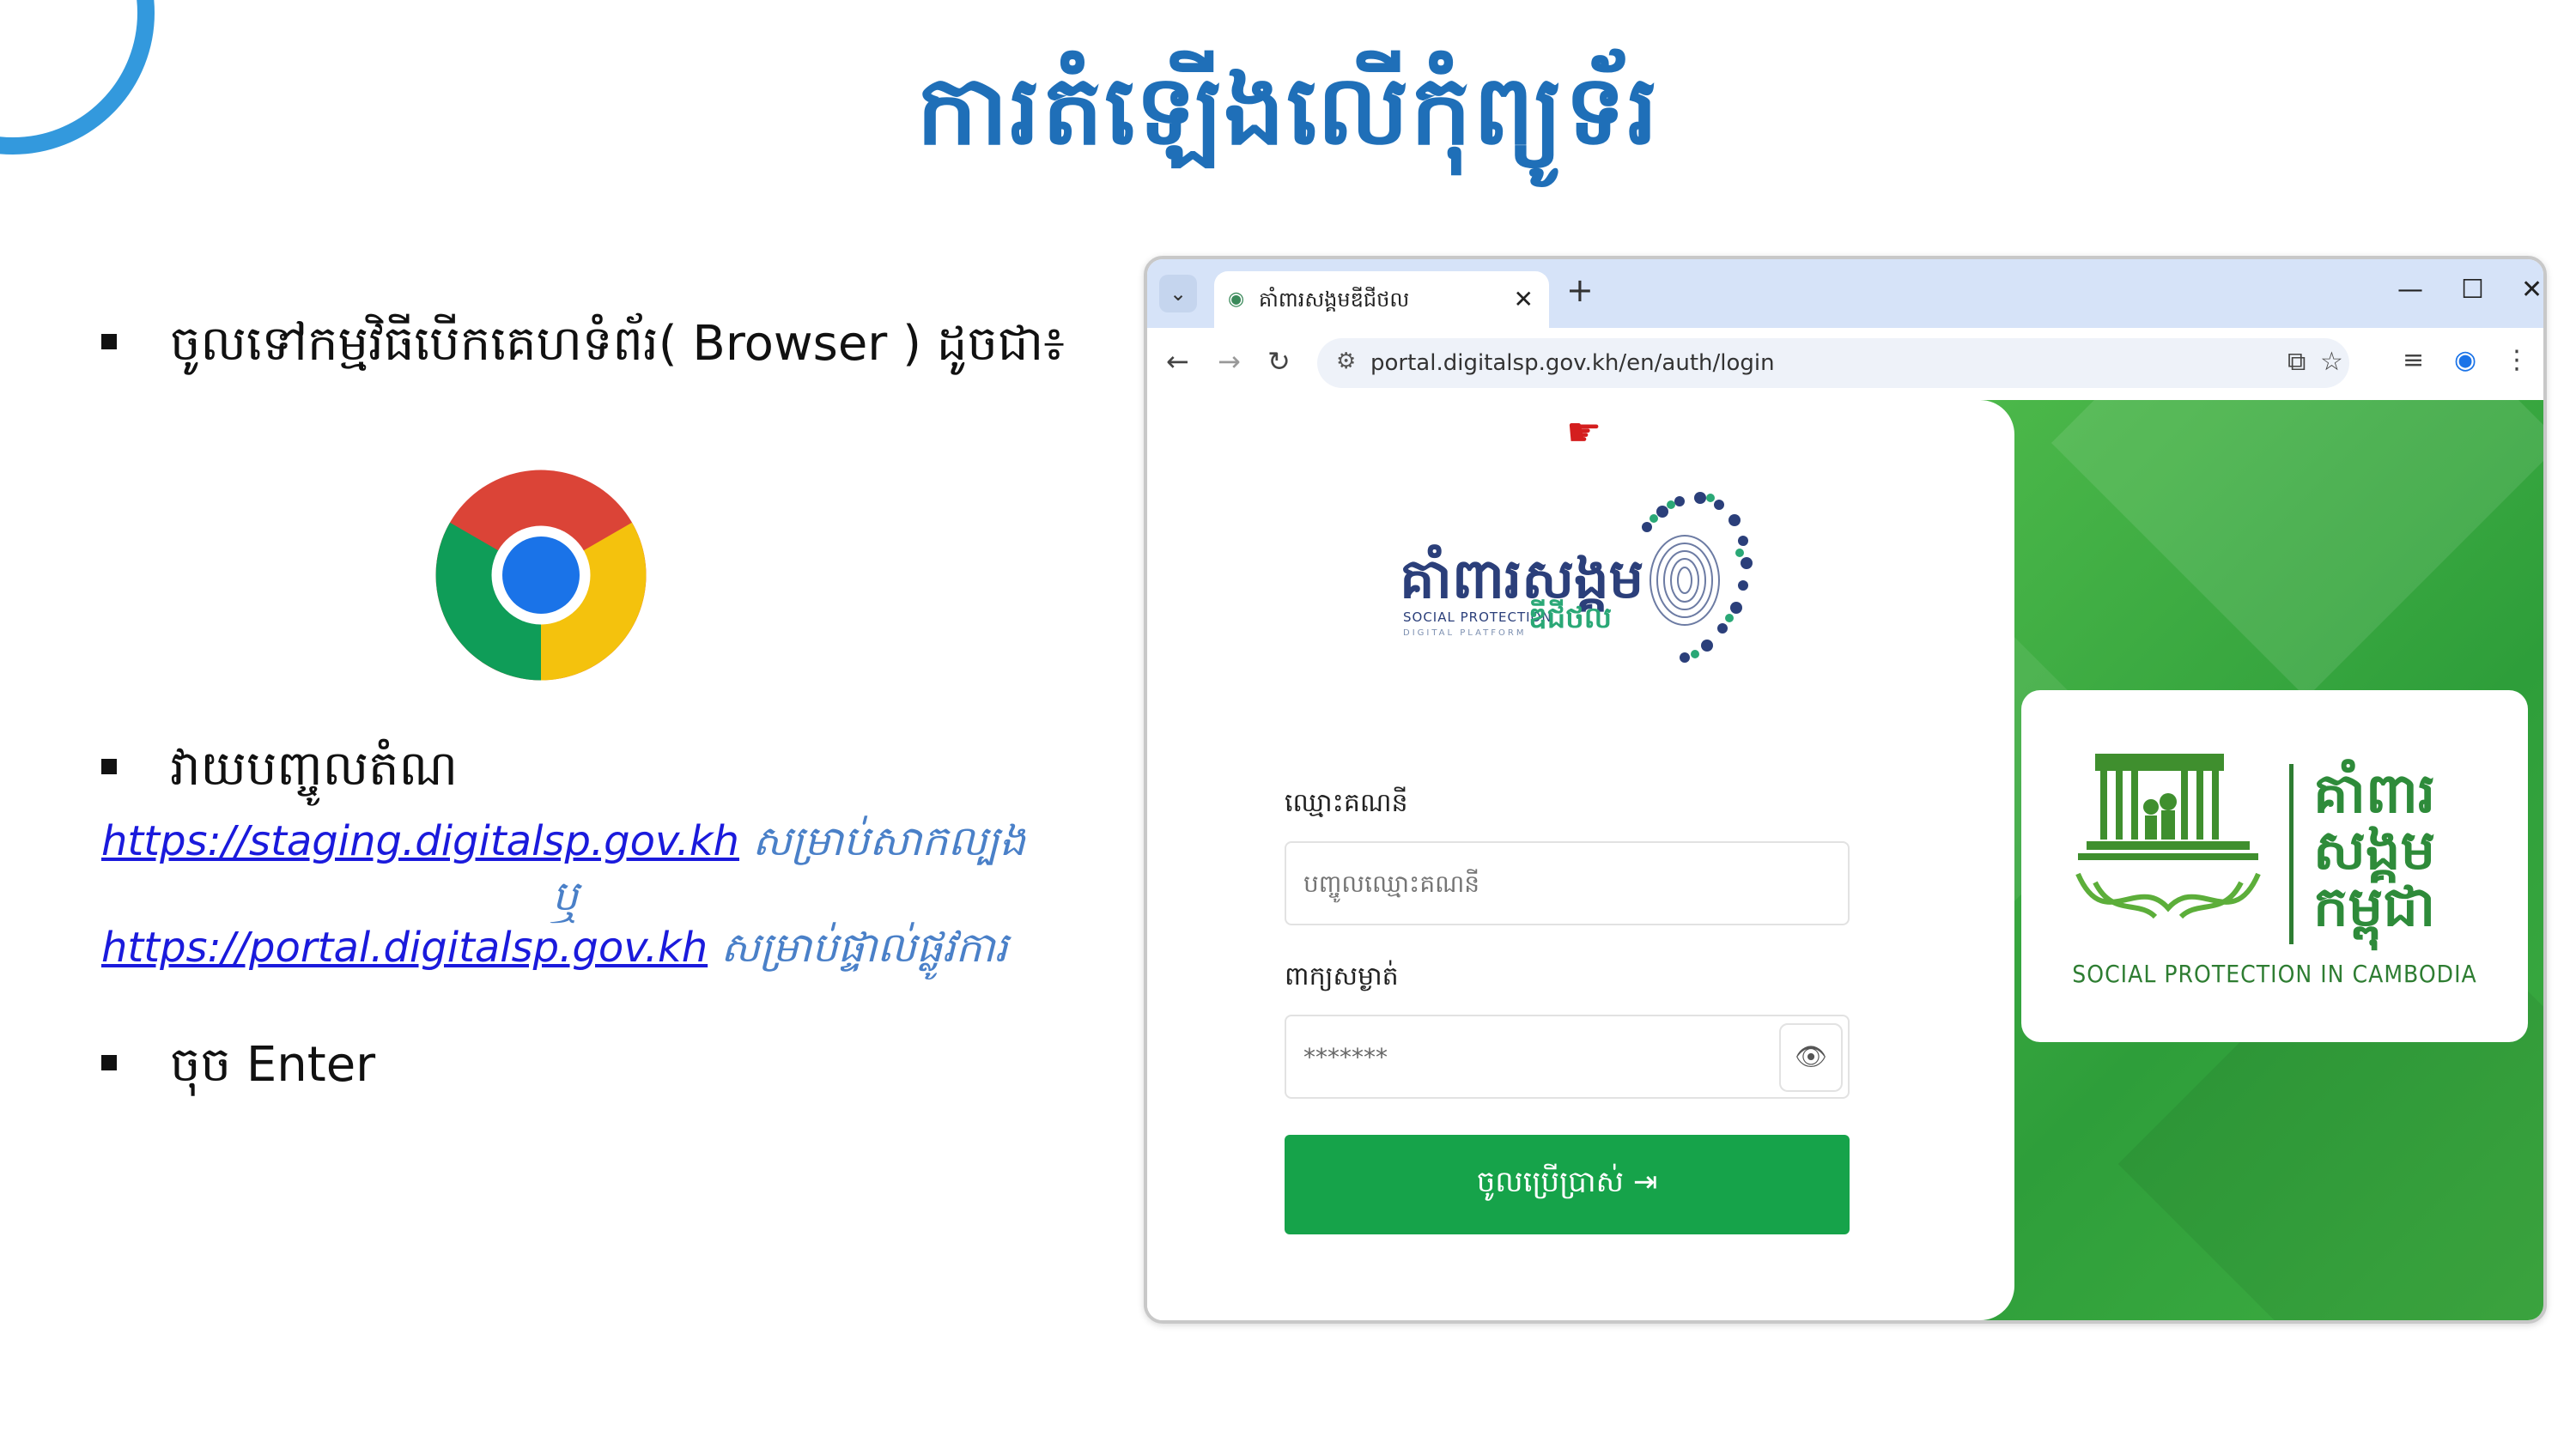  What do you see at coordinates (1580, 290) in the screenshot?
I see `new-tab-button: +` at bounding box center [1580, 290].